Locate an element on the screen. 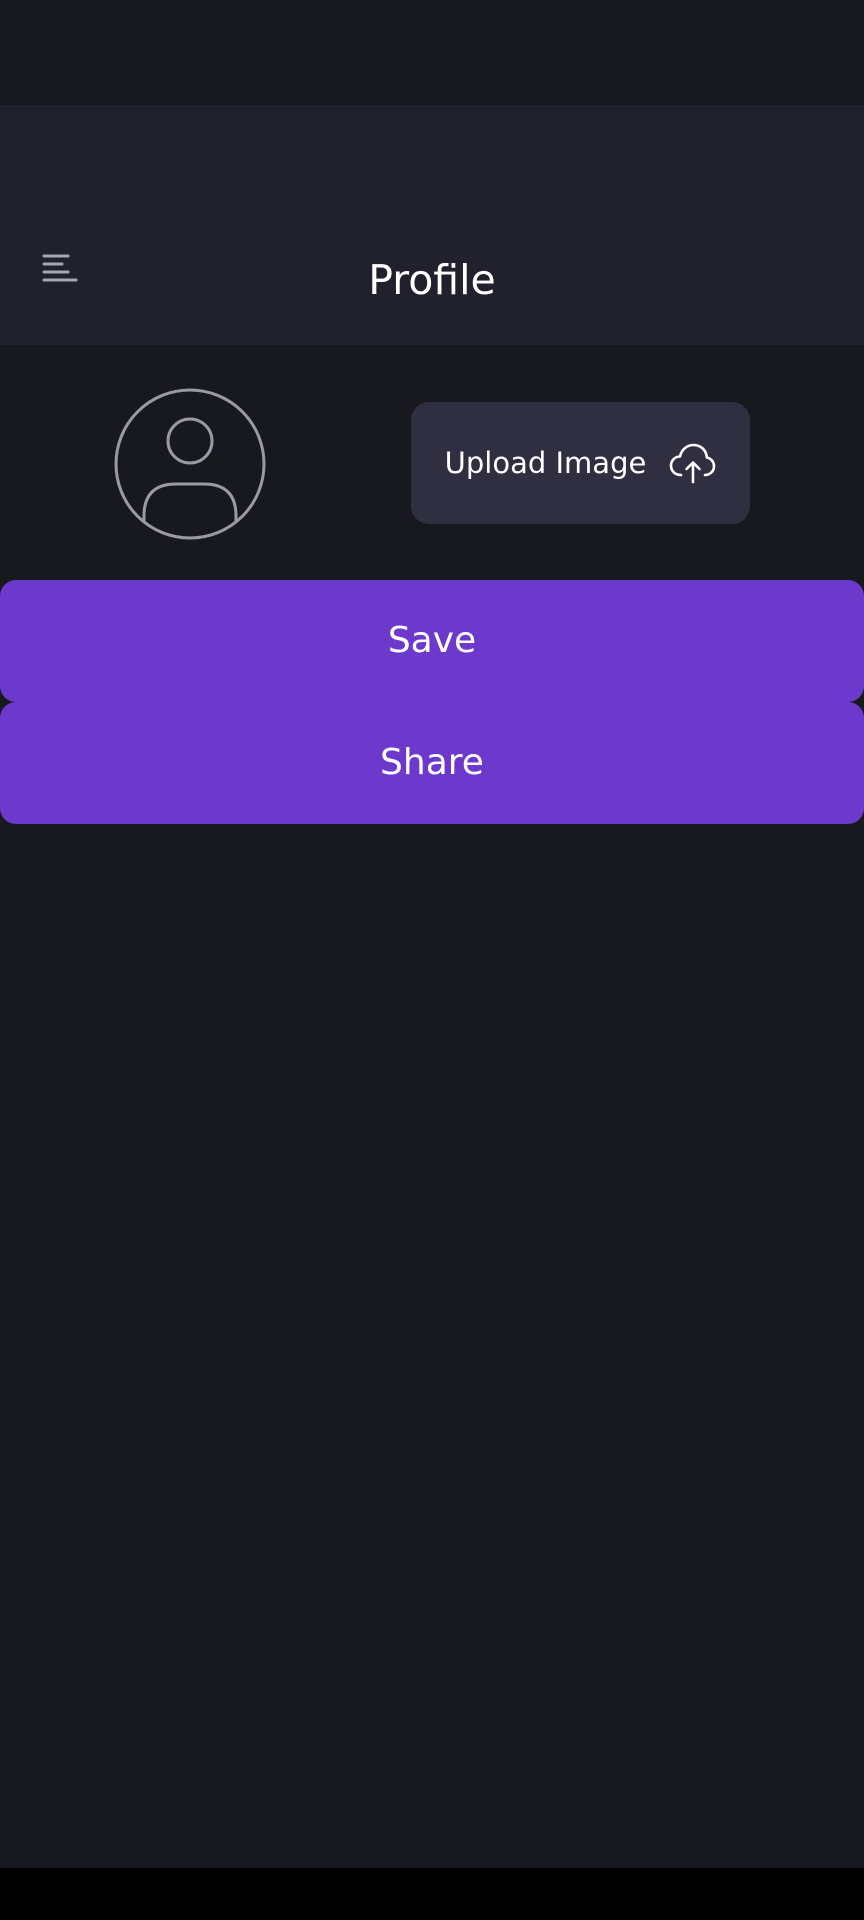 The width and height of the screenshot is (864, 1920). page-title: Profile is located at coordinates (432, 280).